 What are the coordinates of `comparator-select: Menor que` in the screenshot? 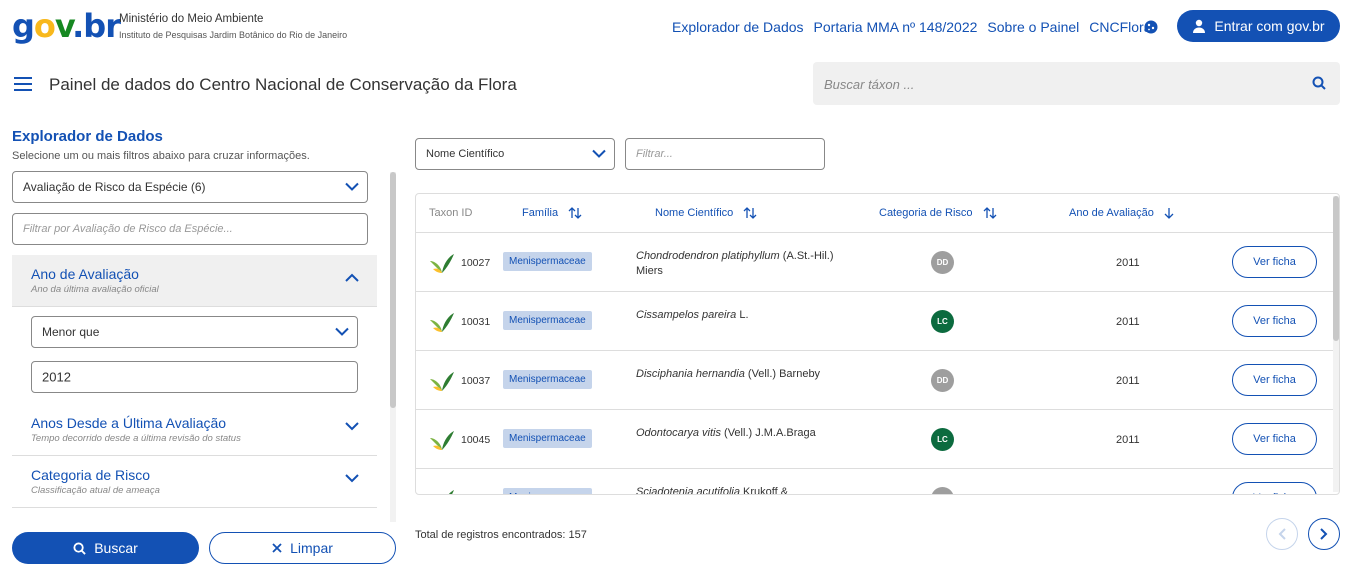 It's located at (194, 332).